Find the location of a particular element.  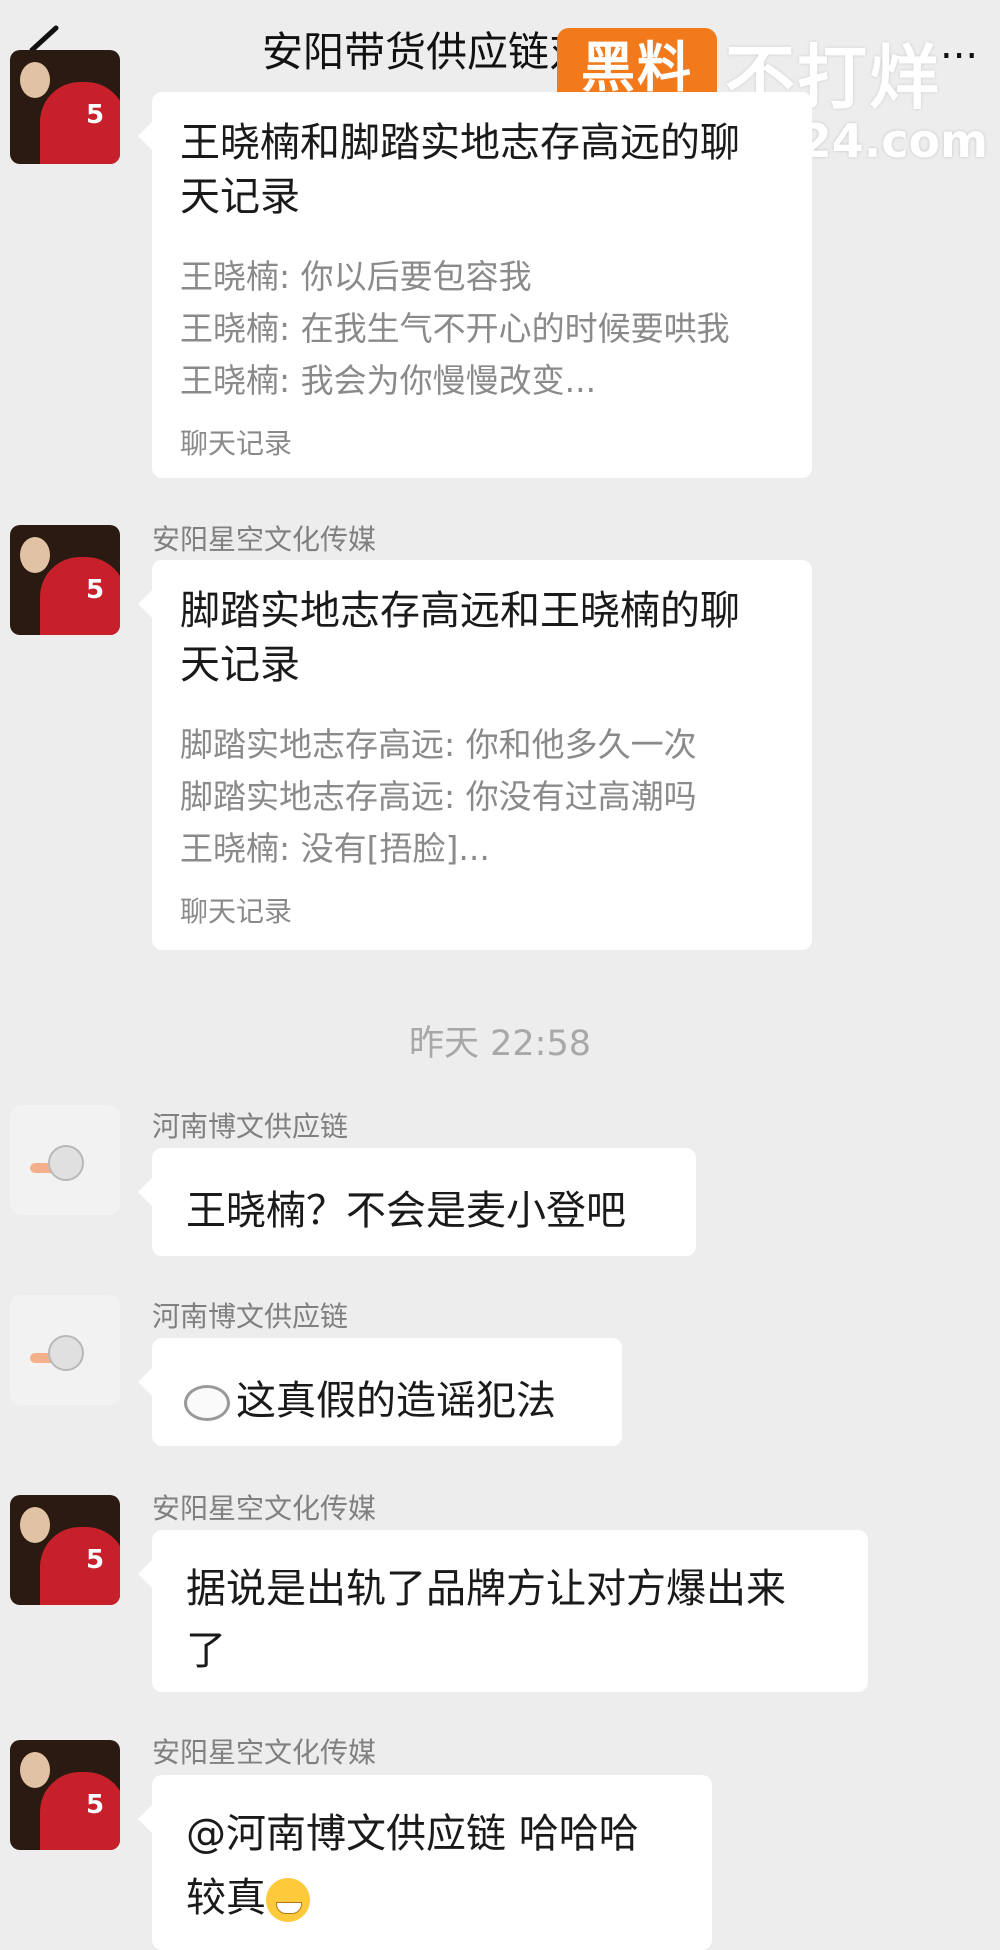

message-bubble: 据说是出轨了品牌方让对方爆出来 了 is located at coordinates (503, 1611).